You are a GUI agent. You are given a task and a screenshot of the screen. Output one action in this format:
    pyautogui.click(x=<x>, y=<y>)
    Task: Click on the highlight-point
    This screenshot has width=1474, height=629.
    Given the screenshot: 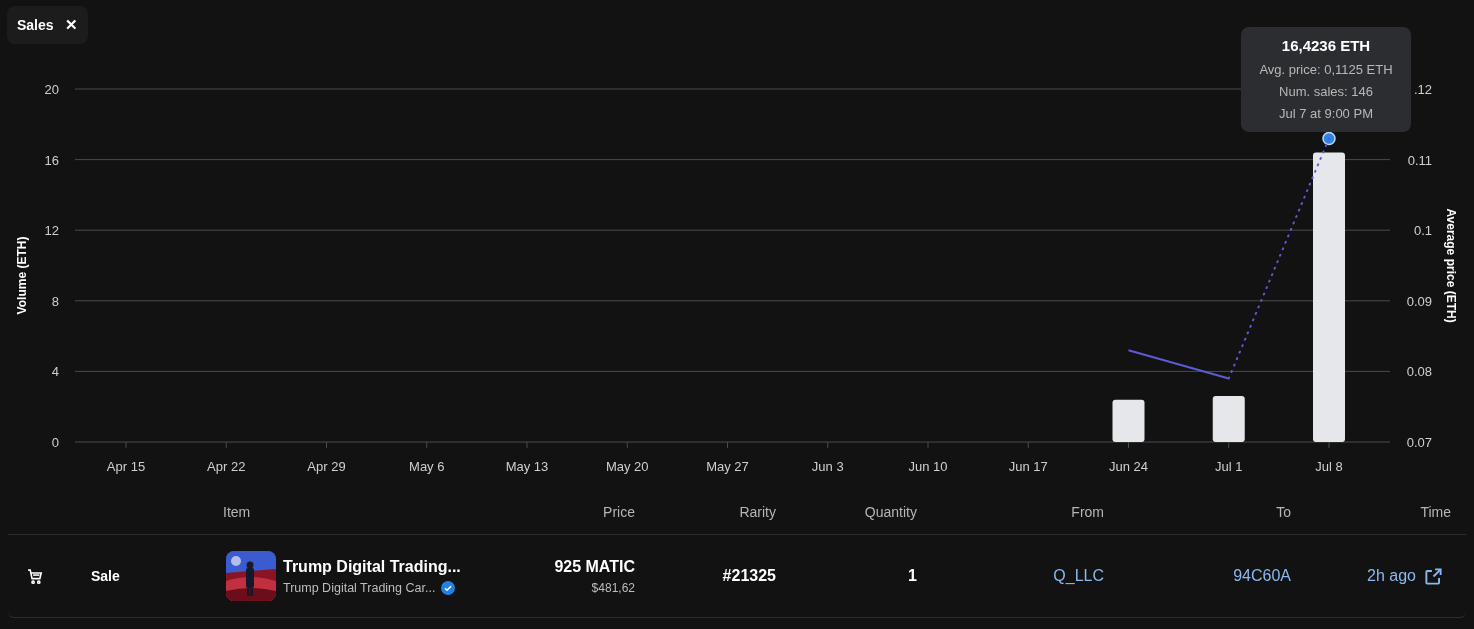 What is the action you would take?
    pyautogui.click(x=1329, y=138)
    